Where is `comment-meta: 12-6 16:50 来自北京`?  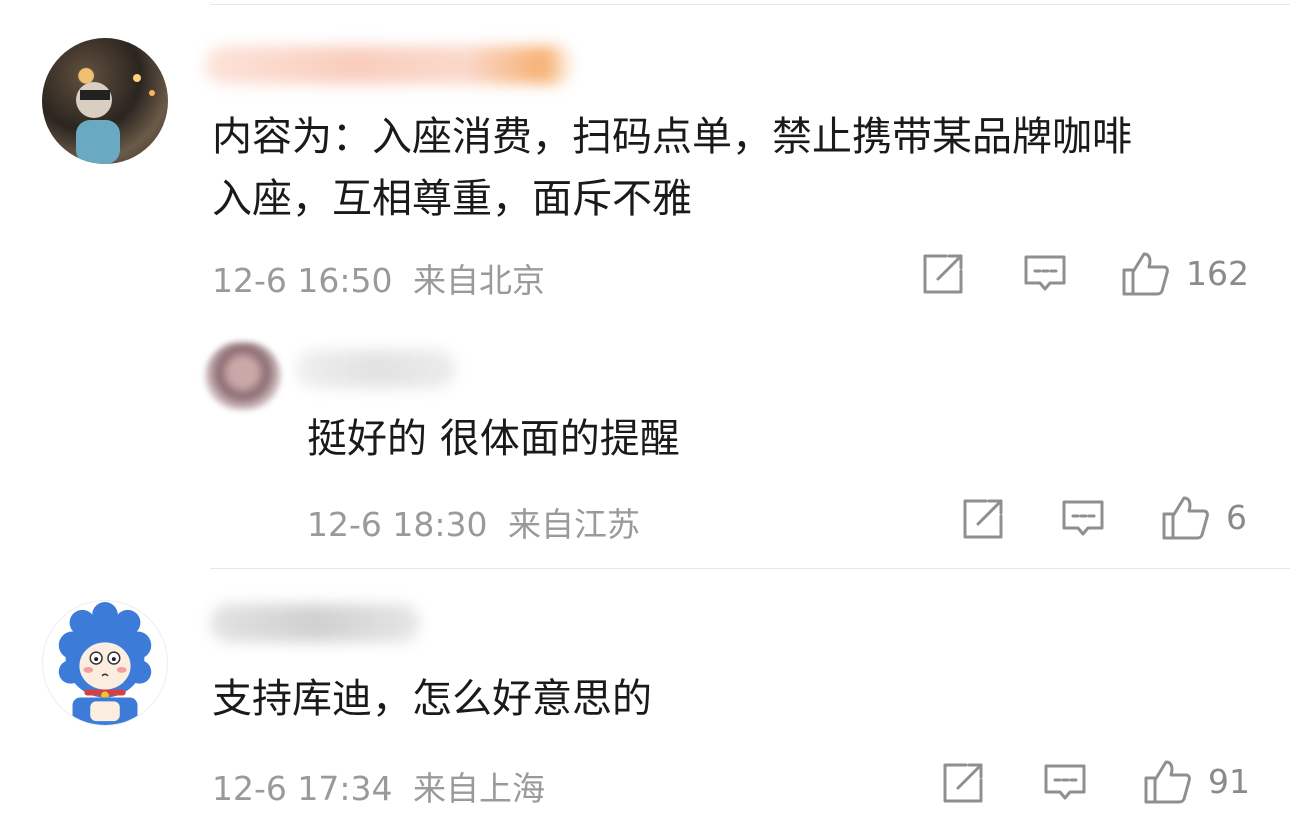
comment-meta: 12-6 16:50 来自北京 is located at coordinates (378, 278).